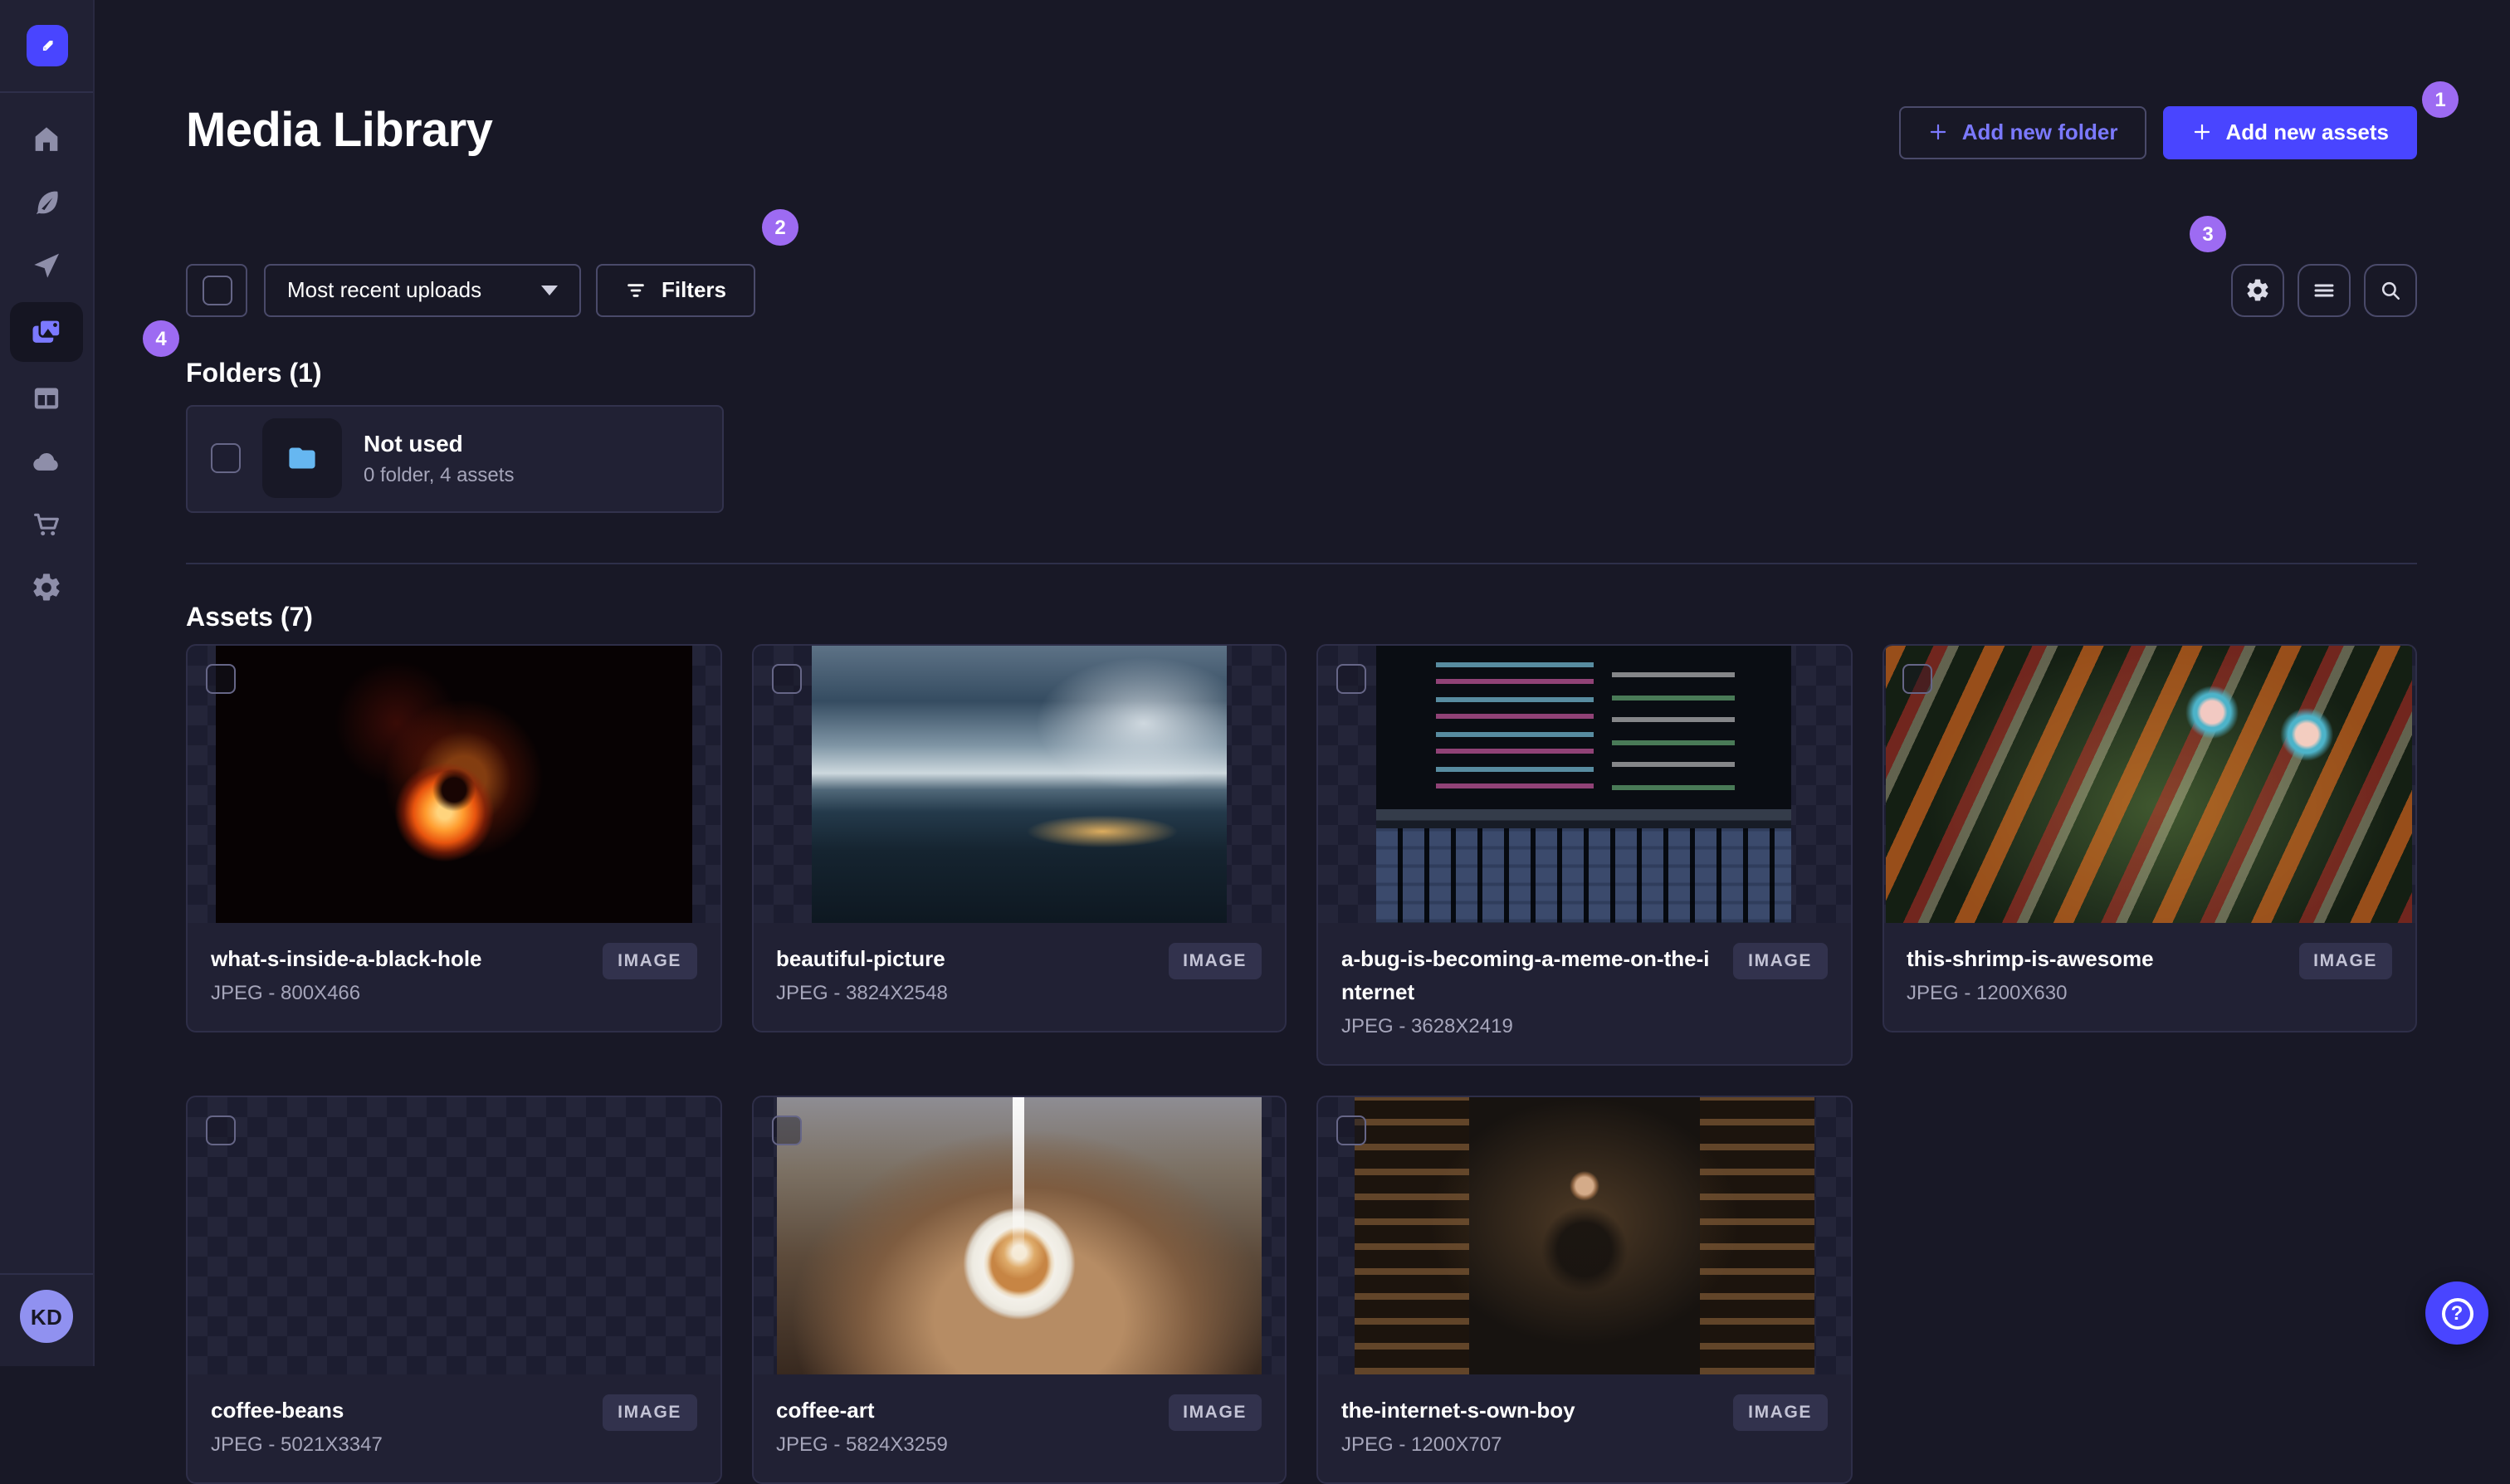 The height and width of the screenshot is (1484, 2510). Describe the element at coordinates (47, 202) in the screenshot. I see `sidebar-item-content-manager` at that location.